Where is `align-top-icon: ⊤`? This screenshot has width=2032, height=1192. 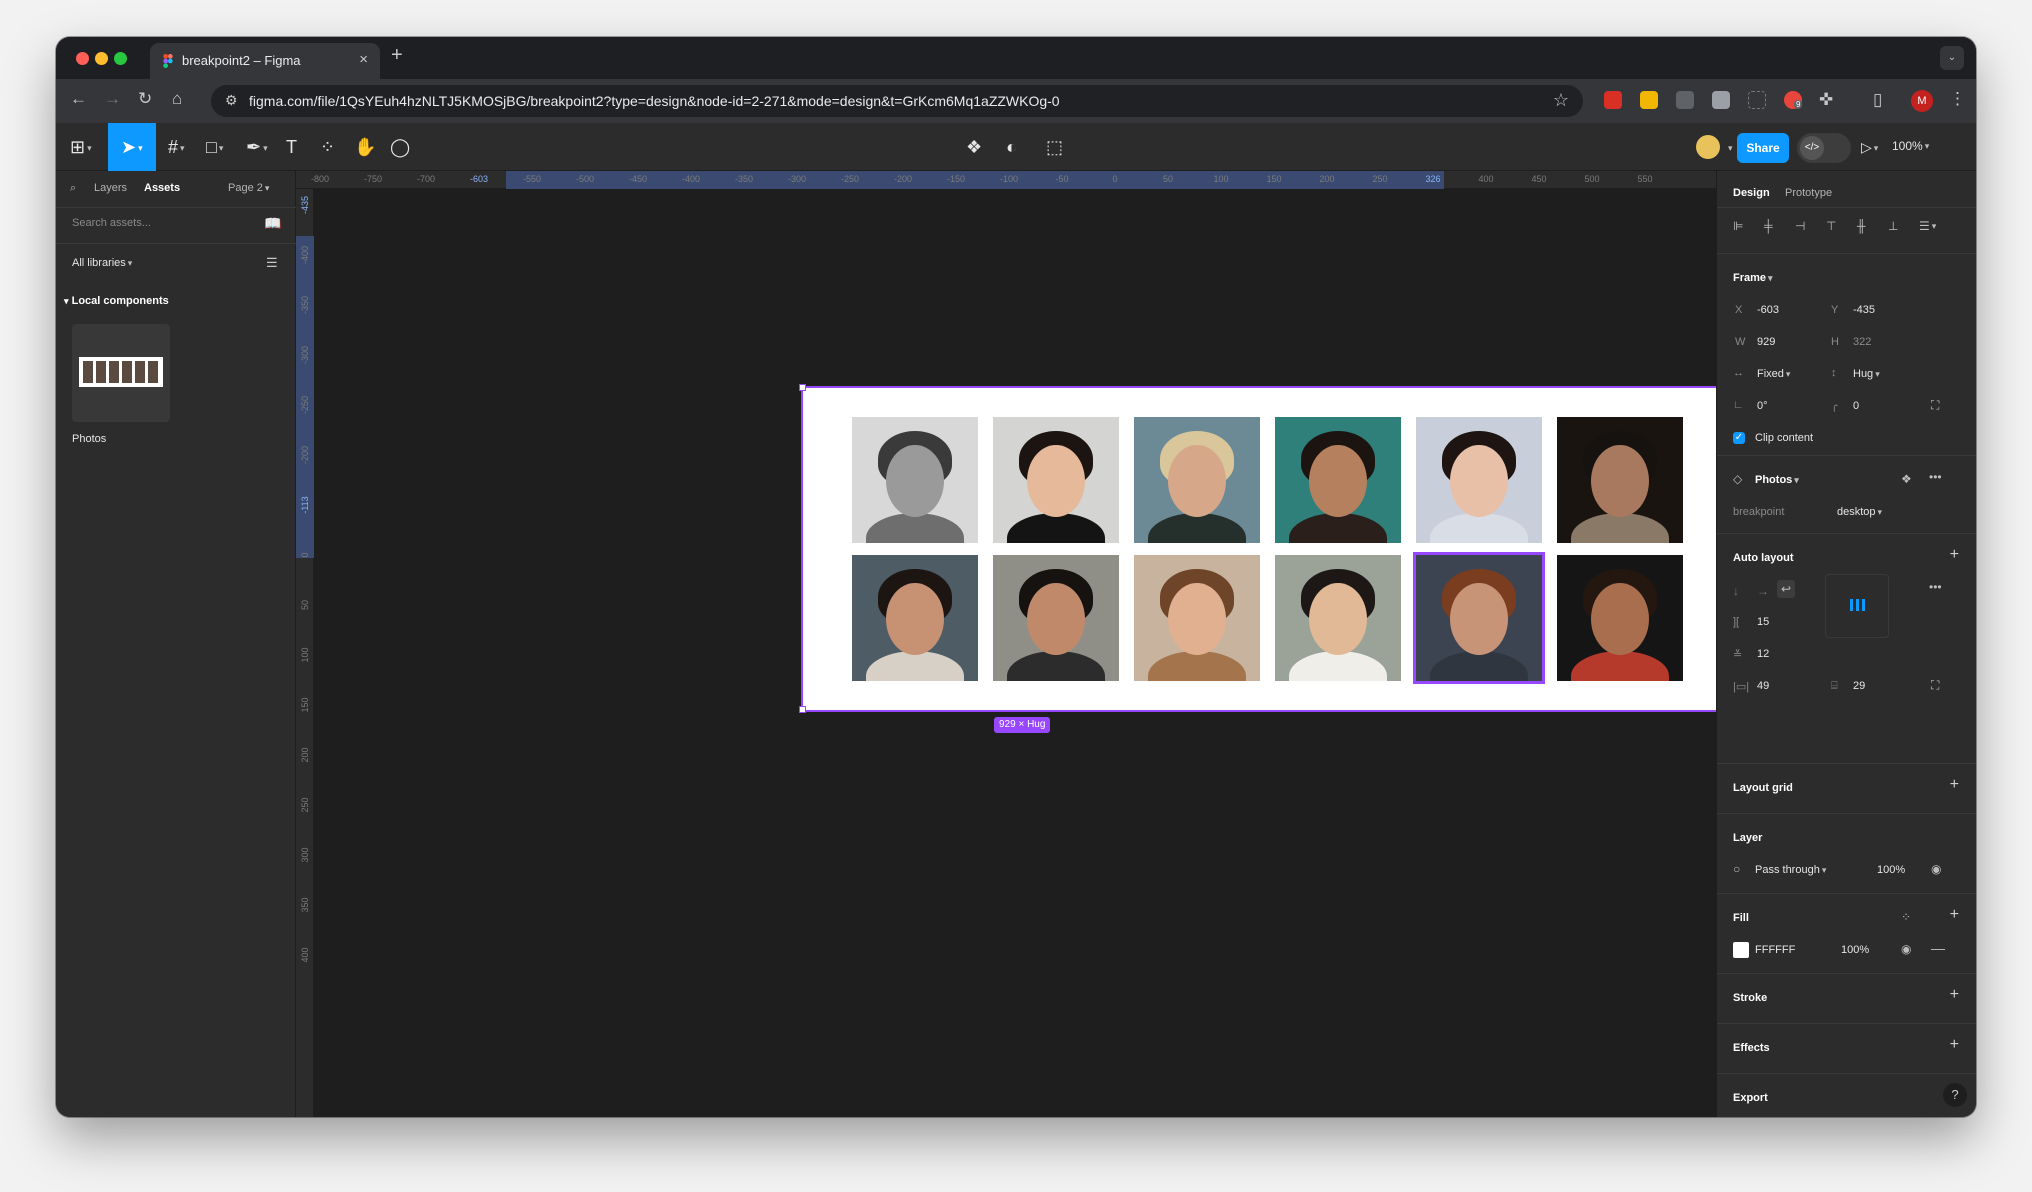
align-top-icon: ⊤ is located at coordinates (1831, 226).